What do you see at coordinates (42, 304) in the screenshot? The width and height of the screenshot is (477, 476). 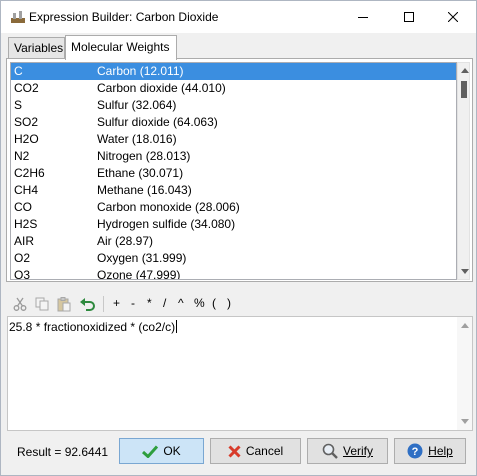 I see `copy-icon` at bounding box center [42, 304].